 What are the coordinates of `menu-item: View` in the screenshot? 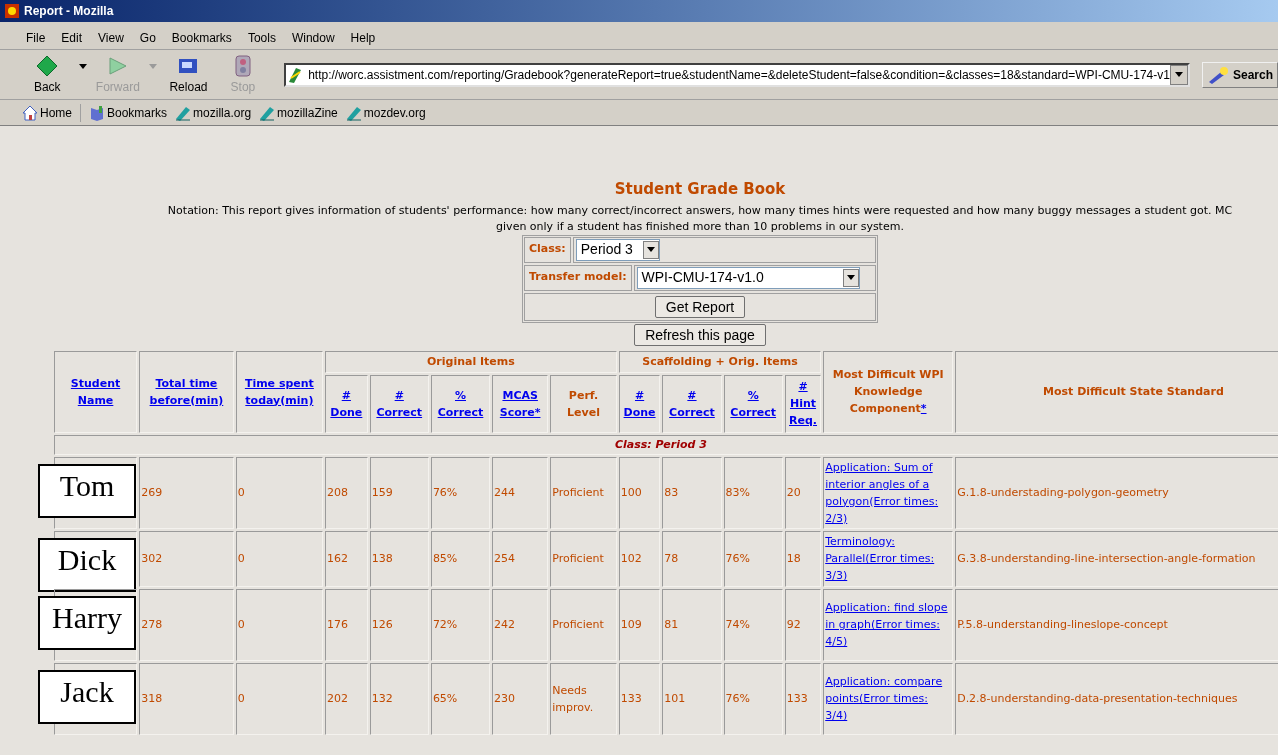 It's located at (111, 37).